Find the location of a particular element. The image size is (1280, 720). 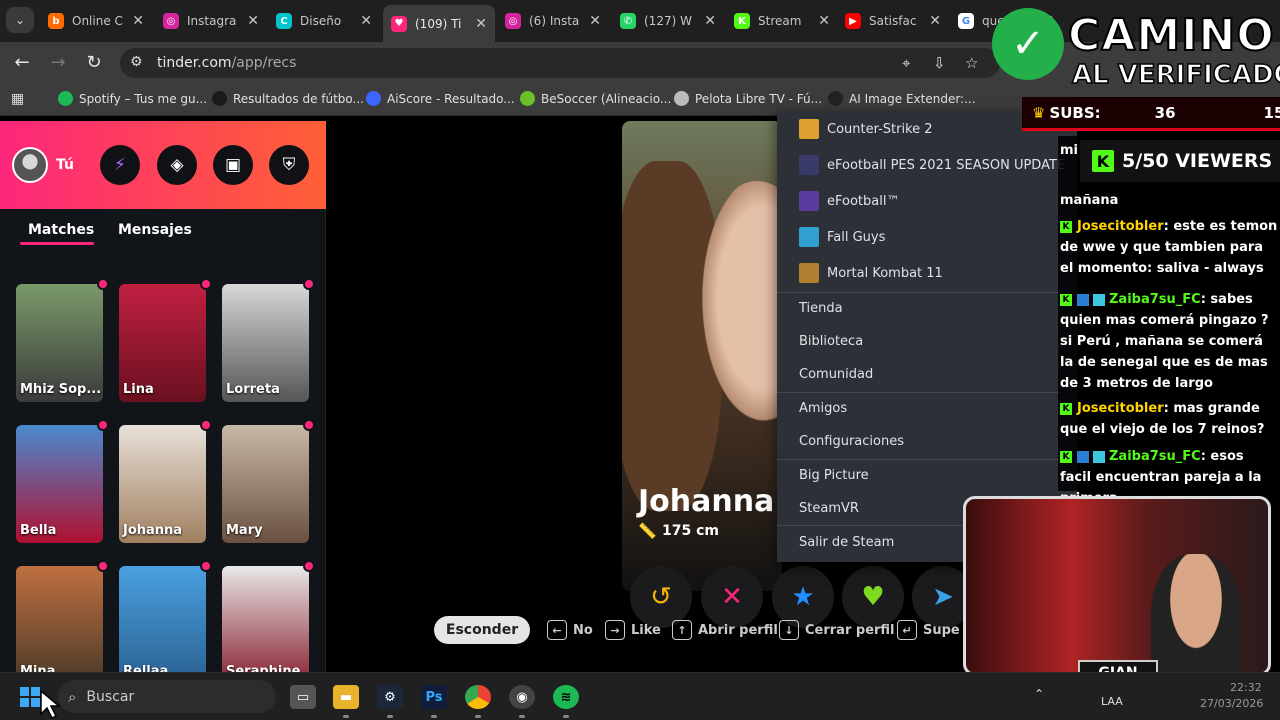

webcam-overlay is located at coordinates (1117, 586).